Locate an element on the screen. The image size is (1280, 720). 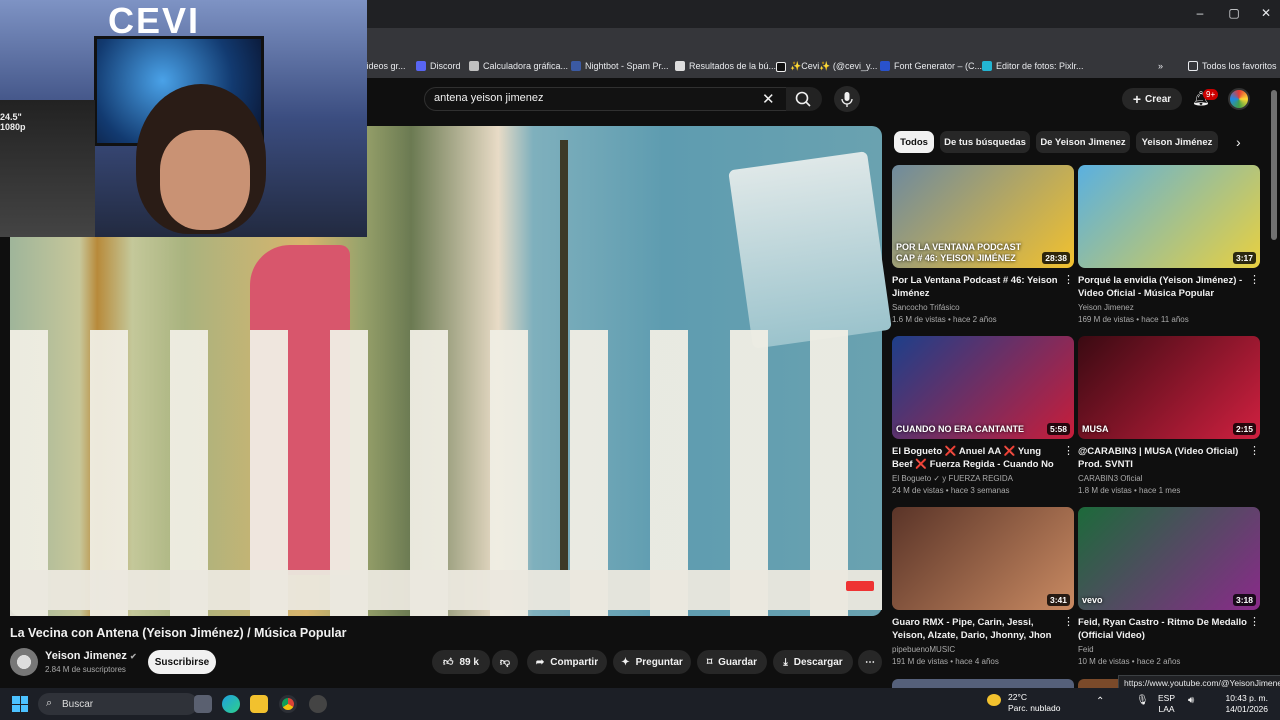
system-clock: 10:43 p. m. 14/01/2026 is located at coordinates (1245, 704).